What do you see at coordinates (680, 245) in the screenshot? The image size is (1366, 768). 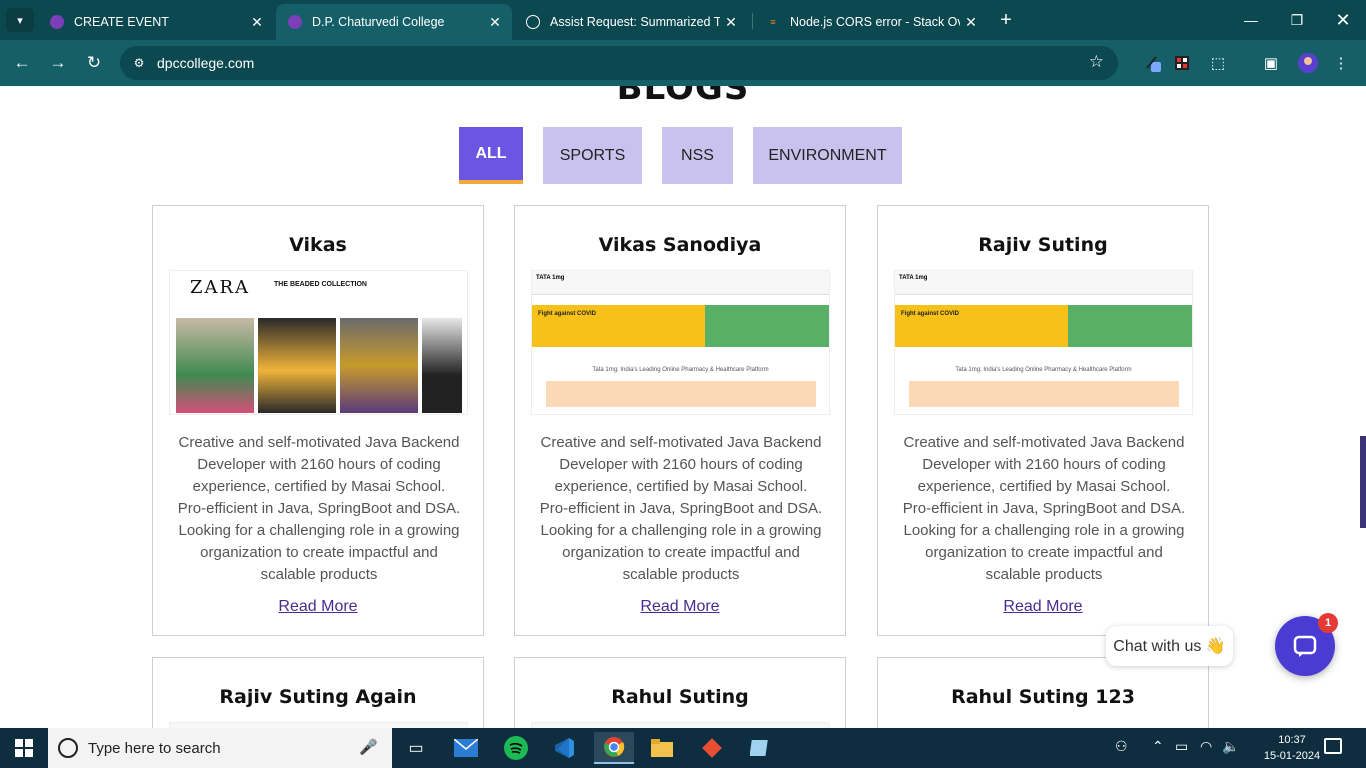 I see `blog-card-title: Vikas Sanodiya` at bounding box center [680, 245].